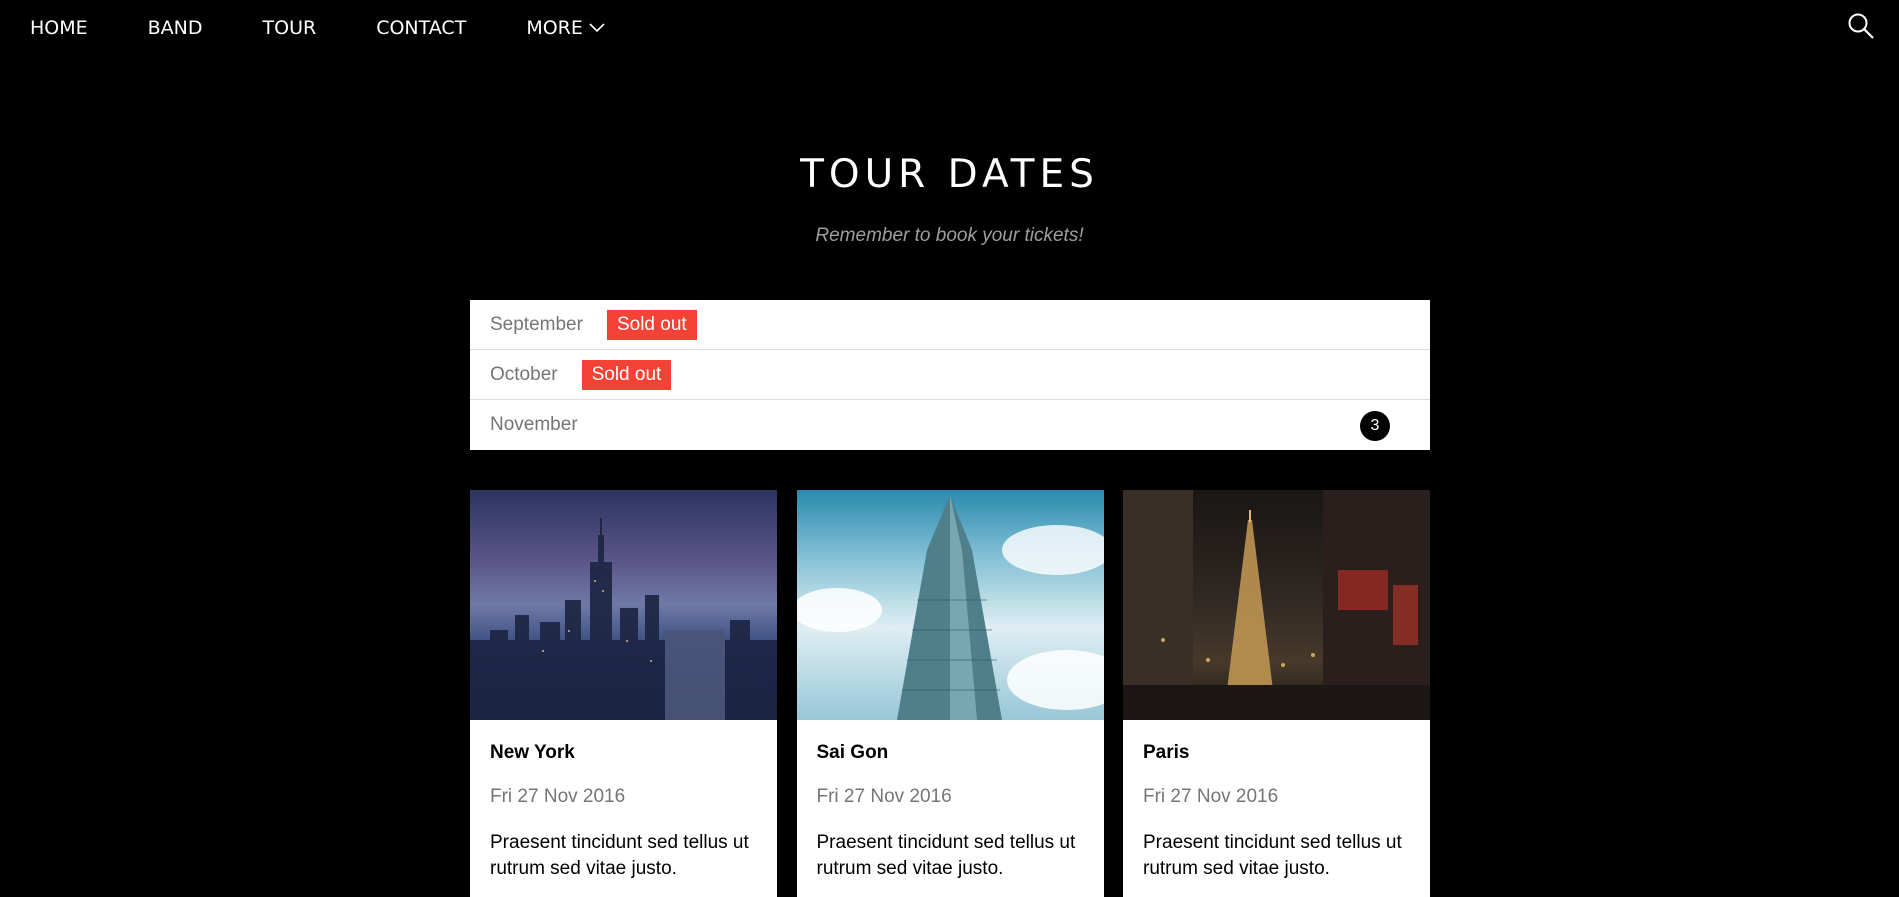 Image resolution: width=1899 pixels, height=897 pixels. Describe the element at coordinates (524, 374) in the screenshot. I see `month-name: October` at that location.